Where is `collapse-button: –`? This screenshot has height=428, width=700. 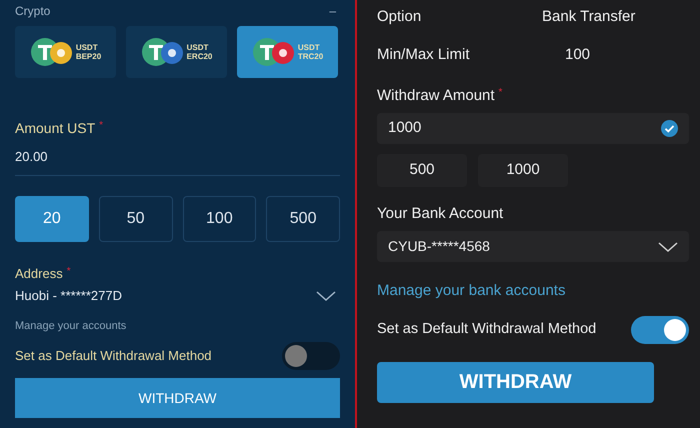
collapse-button: – is located at coordinates (334, 11).